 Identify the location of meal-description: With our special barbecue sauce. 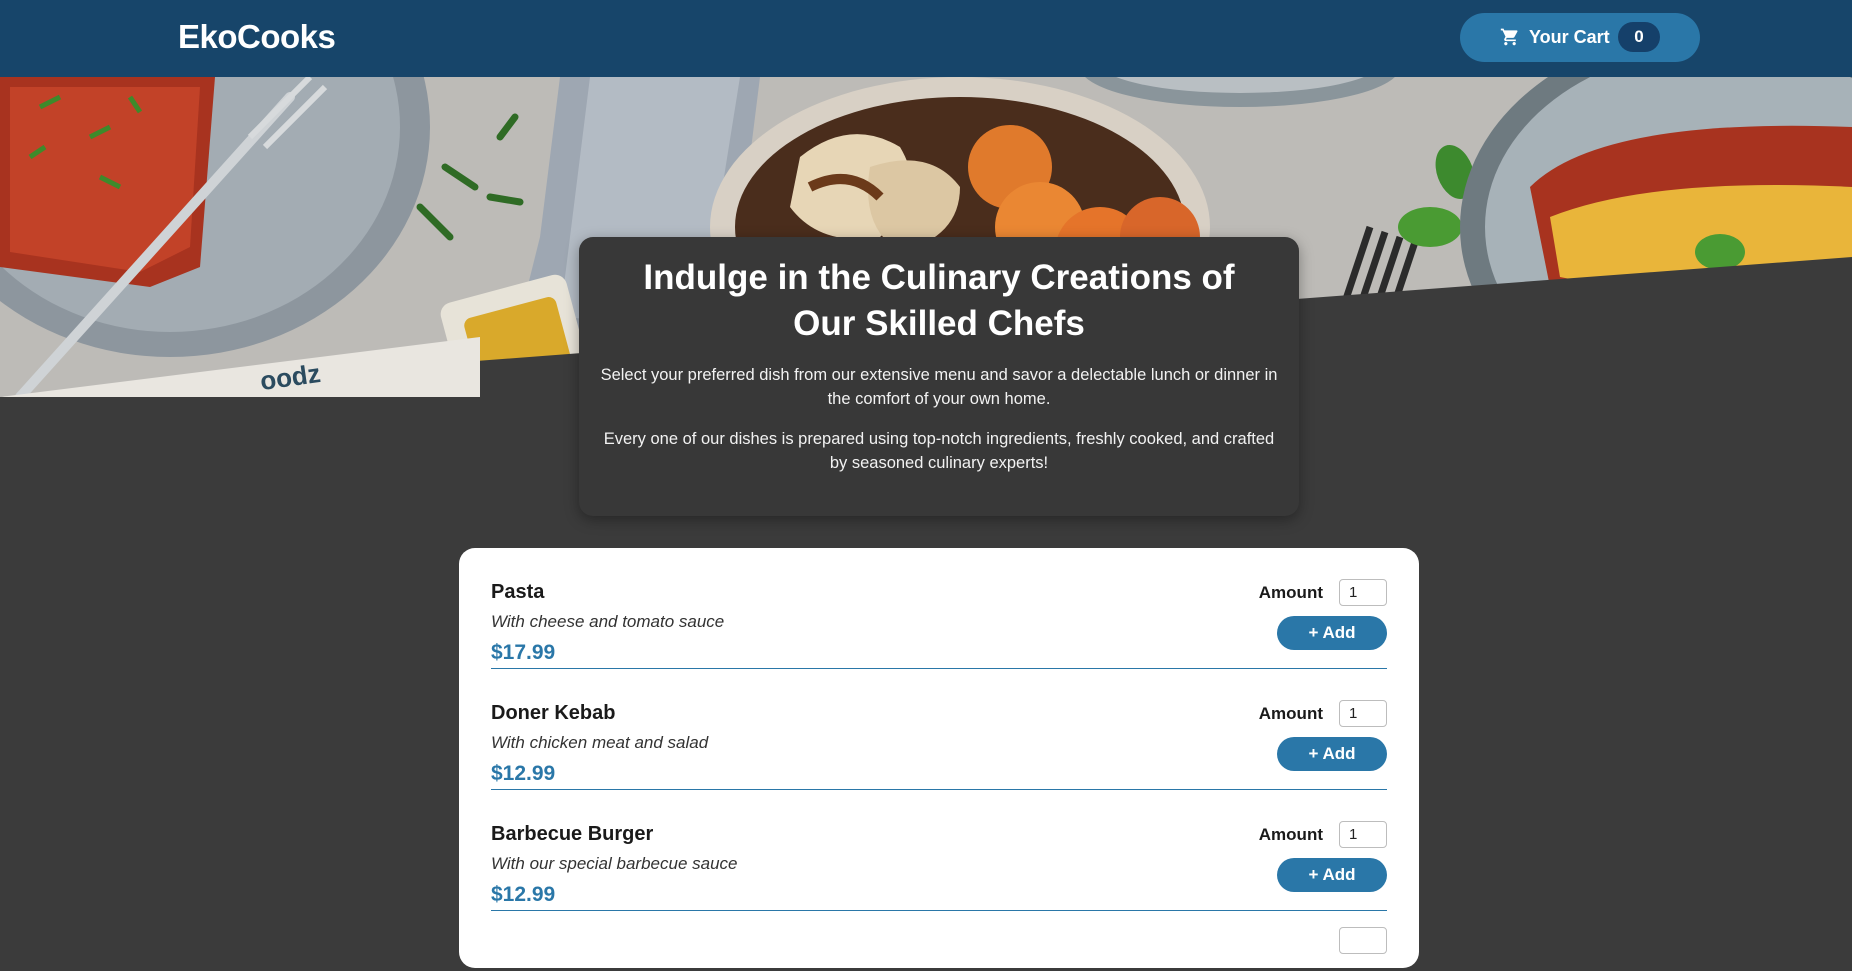
(614, 863).